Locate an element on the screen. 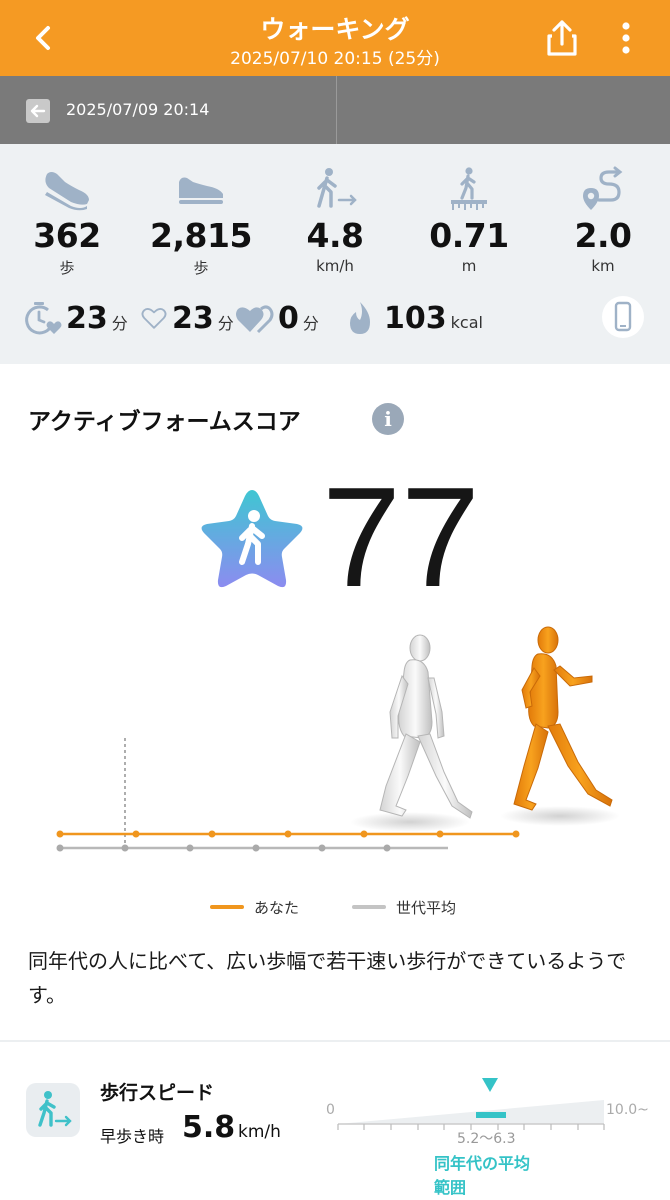  stat-elevation: 0.71 m is located at coordinates (469, 209).